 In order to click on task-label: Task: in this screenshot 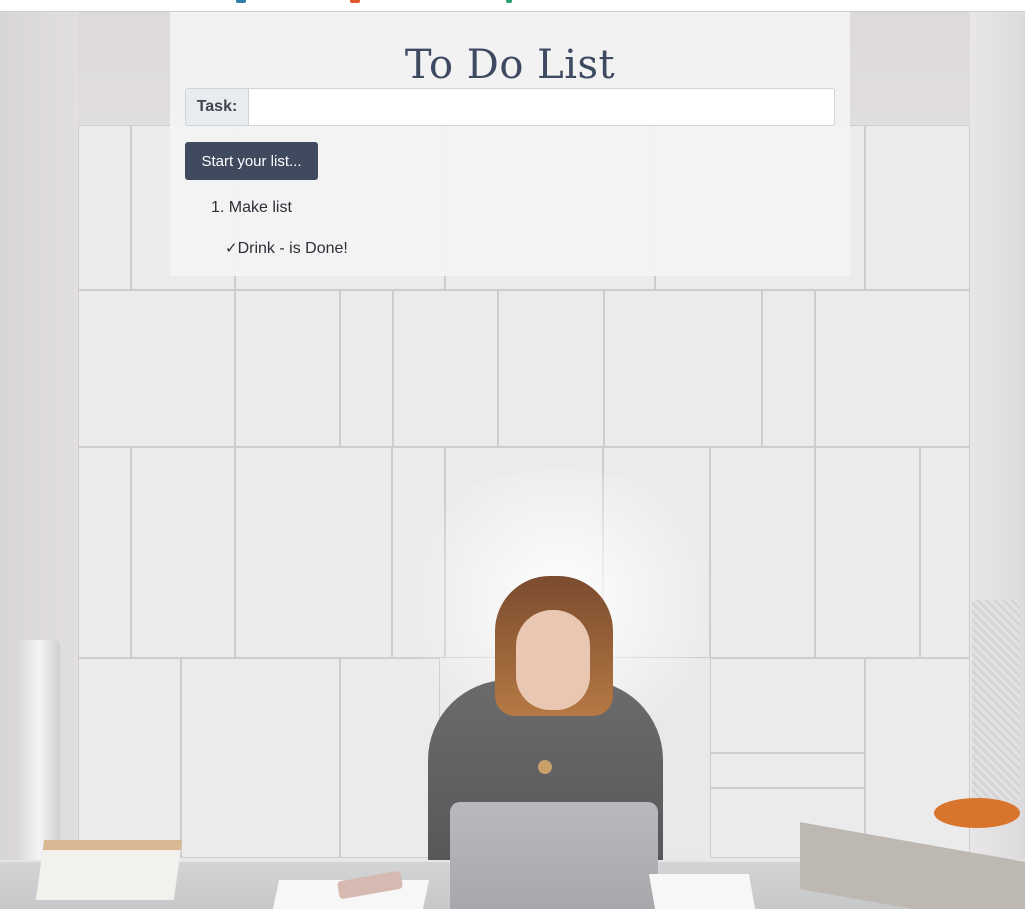, I will do `click(216, 107)`.